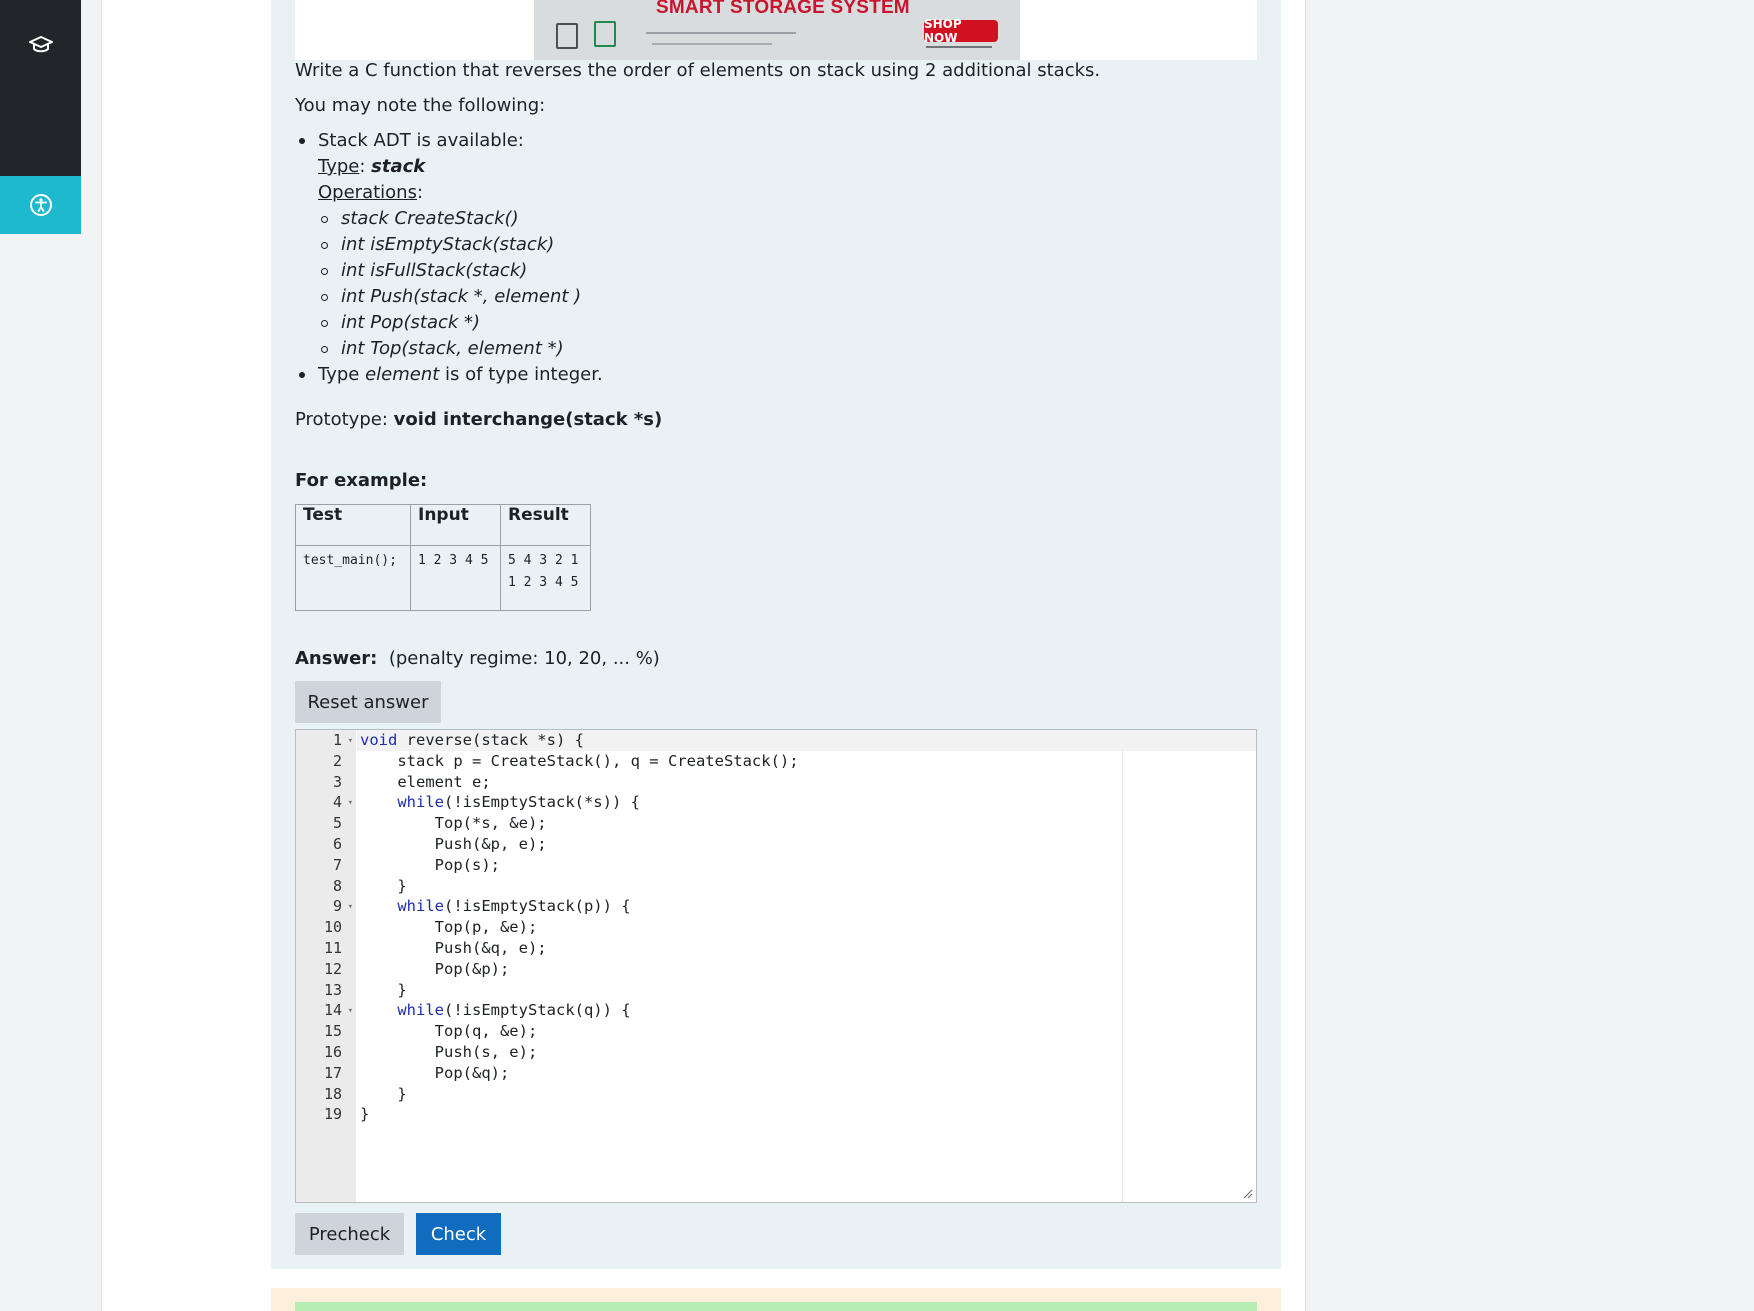  I want to click on code-line: Push(&p, e);, so click(453, 843).